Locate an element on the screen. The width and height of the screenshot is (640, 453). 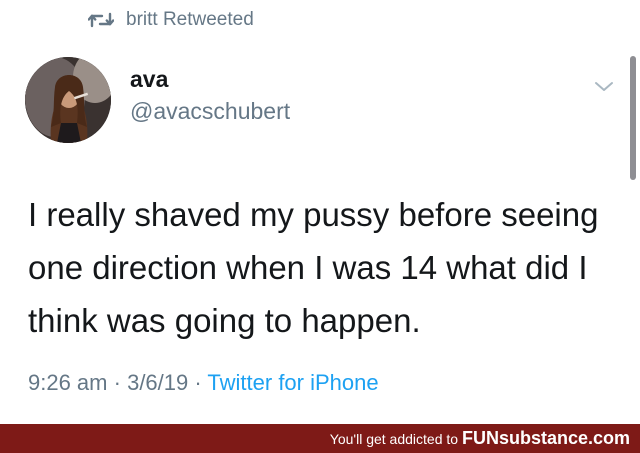
retweet-indicator: britt Retweeted is located at coordinates (171, 20).